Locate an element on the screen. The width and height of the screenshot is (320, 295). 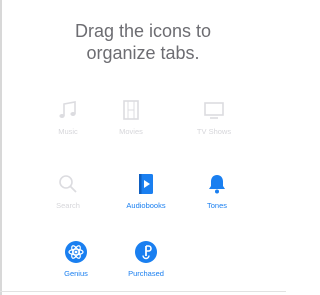
tab-label-audiobooks: Audiobooks is located at coordinates (146, 205).